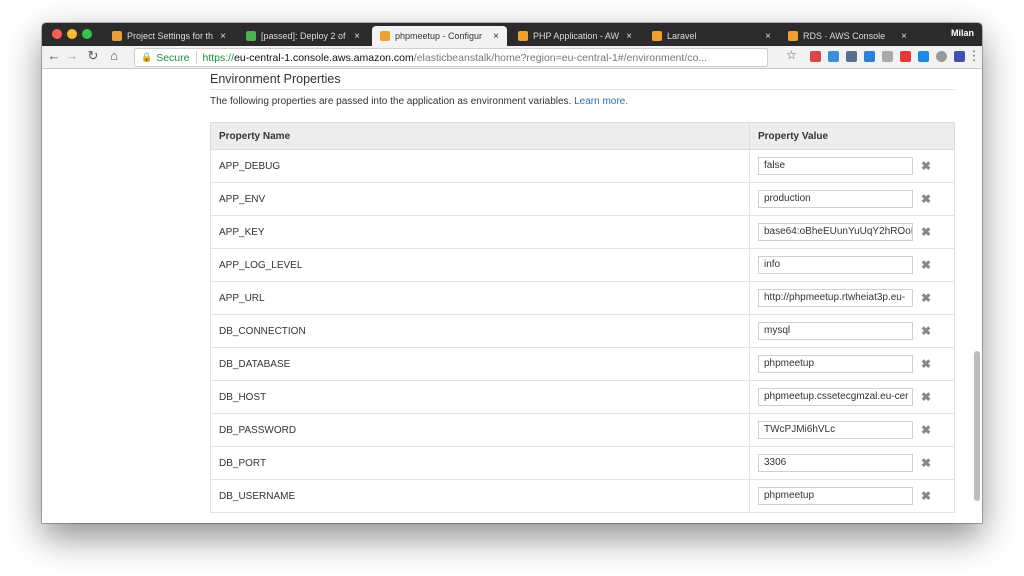  I want to click on property-name: APP_URL, so click(480, 298).